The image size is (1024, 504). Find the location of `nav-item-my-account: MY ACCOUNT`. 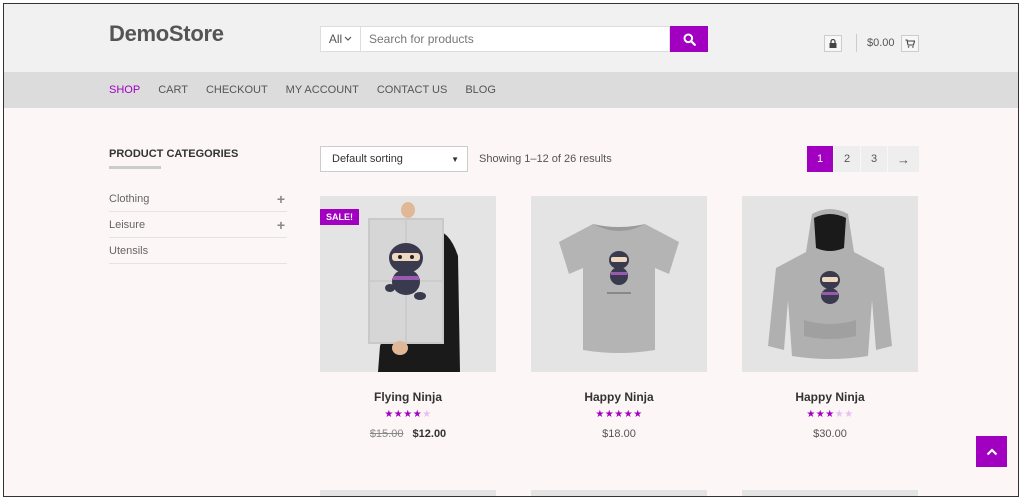

nav-item-my-account: MY ACCOUNT is located at coordinates (322, 90).